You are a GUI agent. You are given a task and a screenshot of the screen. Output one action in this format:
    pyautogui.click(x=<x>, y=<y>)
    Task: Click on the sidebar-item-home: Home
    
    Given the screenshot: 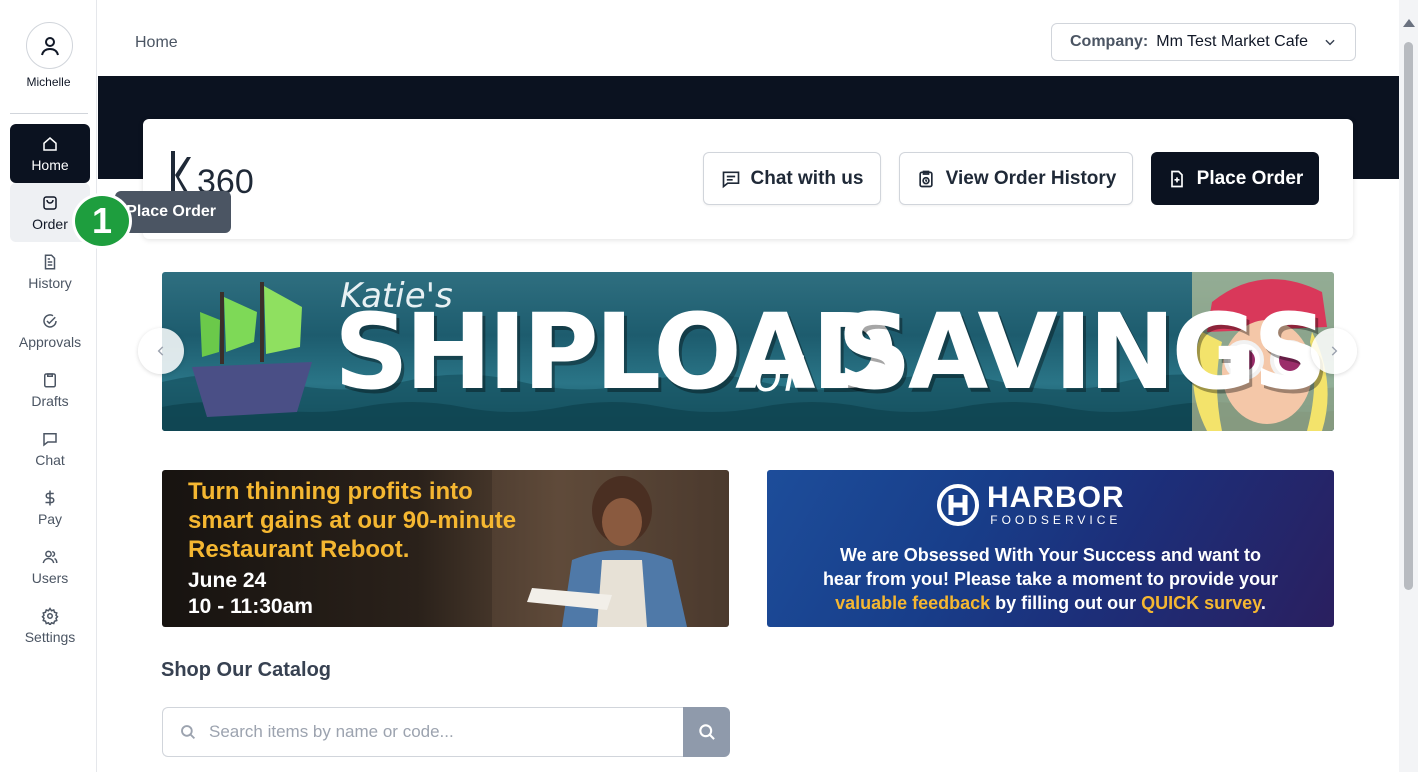 What is the action you would take?
    pyautogui.click(x=50, y=153)
    